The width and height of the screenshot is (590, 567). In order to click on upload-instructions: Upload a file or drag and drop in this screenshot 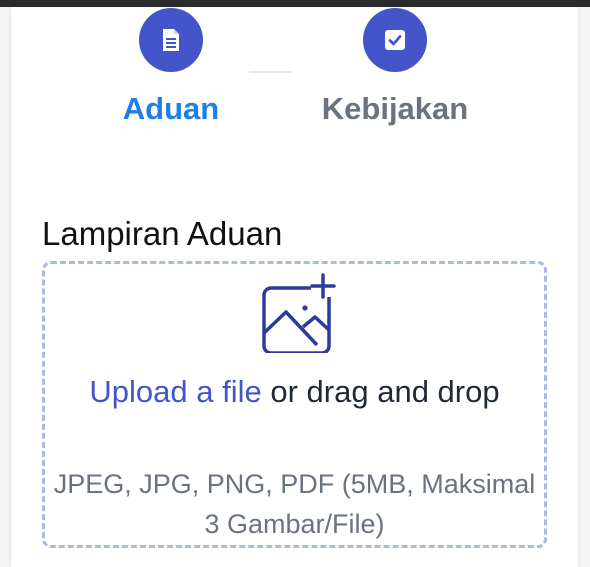, I will do `click(294, 392)`.